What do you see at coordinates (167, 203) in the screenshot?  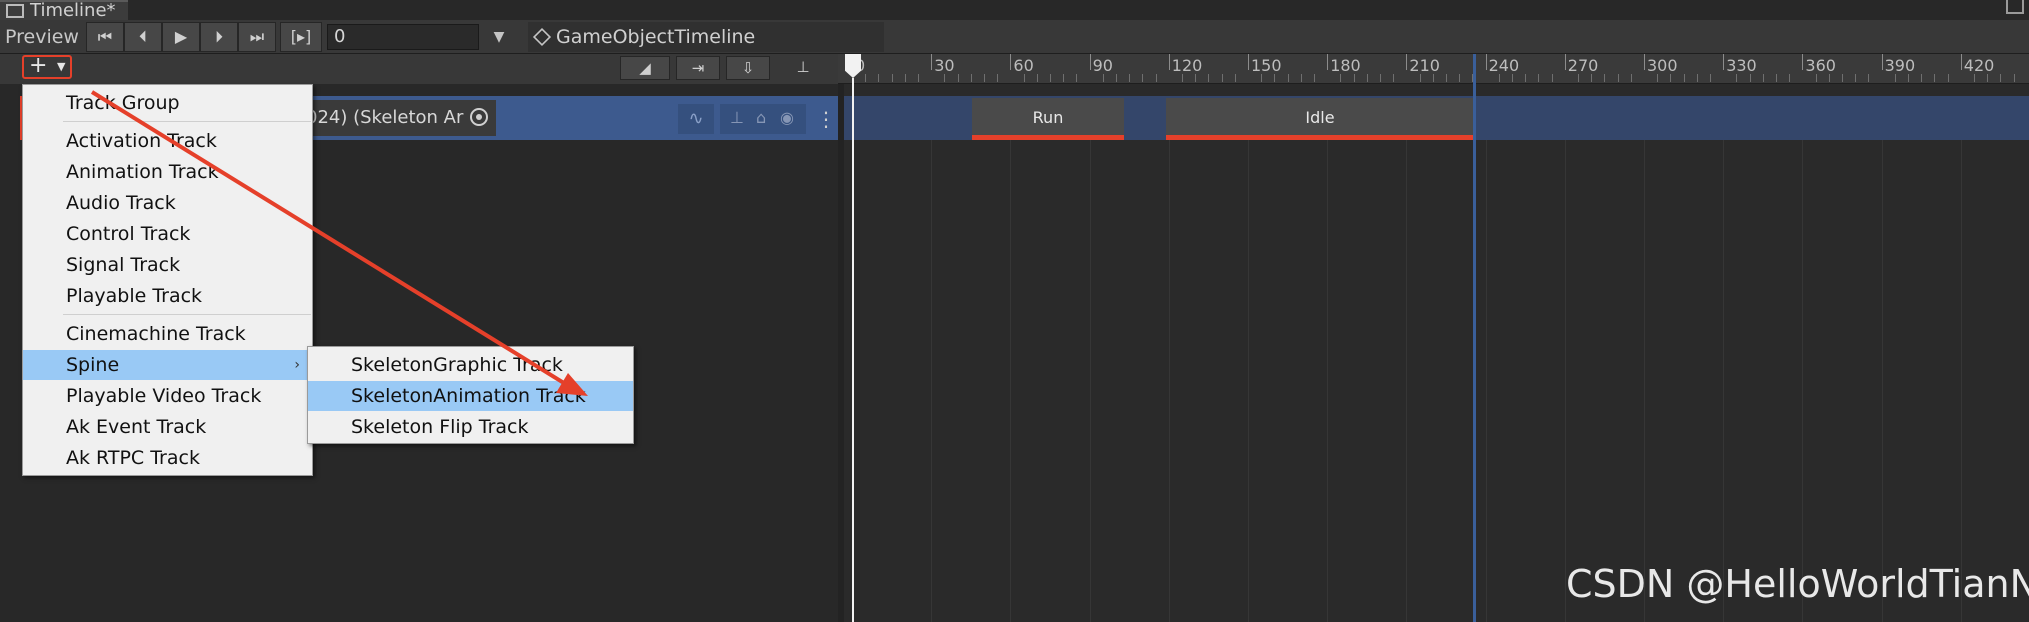 I see `menu-item-audio-track: Audio Track` at bounding box center [167, 203].